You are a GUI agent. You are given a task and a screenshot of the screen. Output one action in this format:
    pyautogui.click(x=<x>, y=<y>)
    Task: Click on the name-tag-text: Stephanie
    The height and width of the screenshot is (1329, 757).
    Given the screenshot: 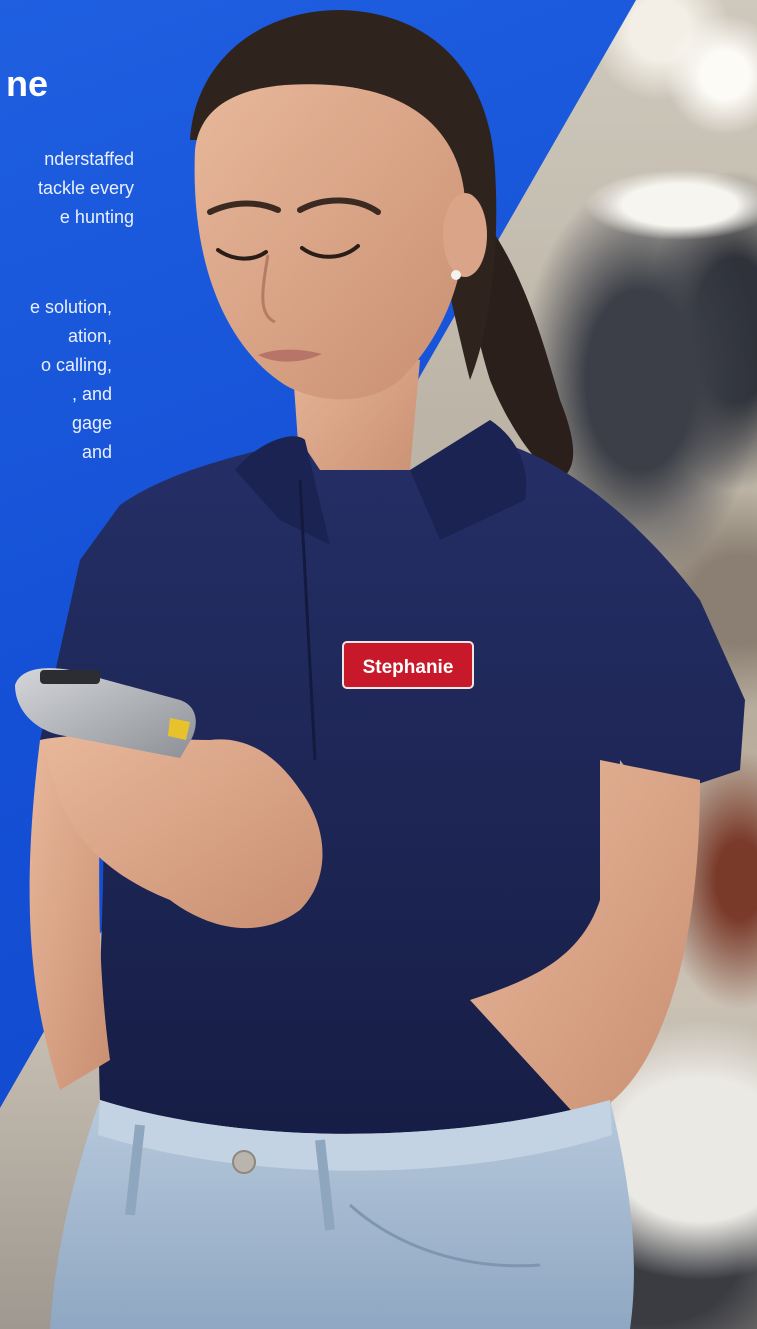 What is the action you would take?
    pyautogui.click(x=408, y=667)
    